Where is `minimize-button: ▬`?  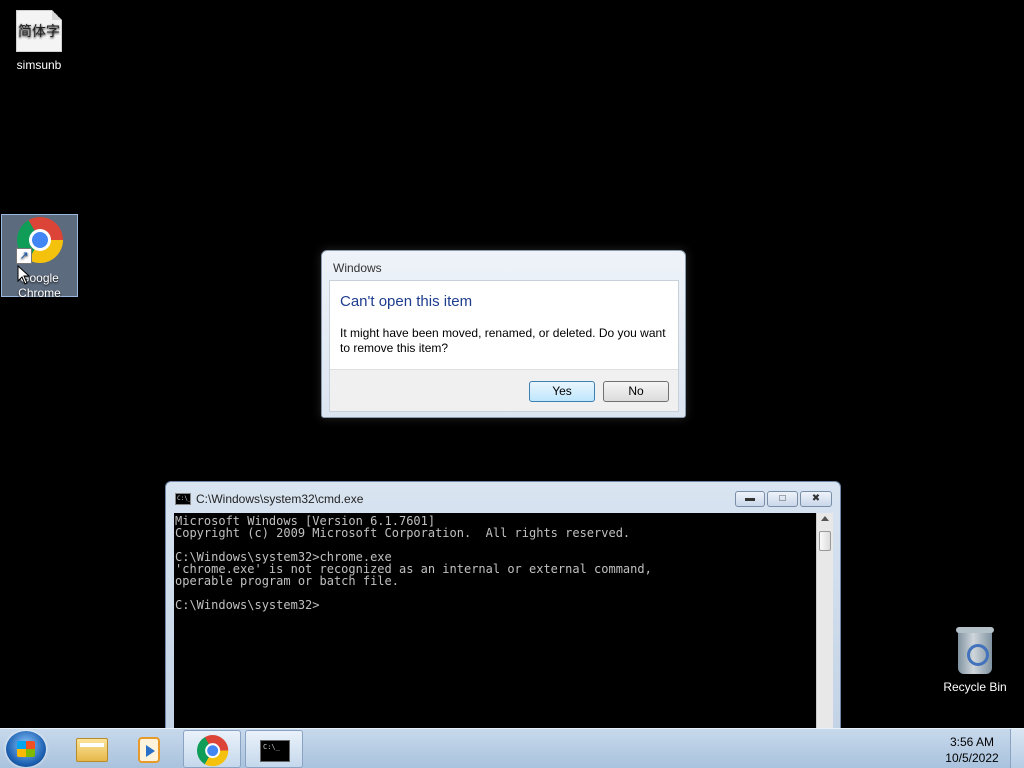 minimize-button: ▬ is located at coordinates (750, 499).